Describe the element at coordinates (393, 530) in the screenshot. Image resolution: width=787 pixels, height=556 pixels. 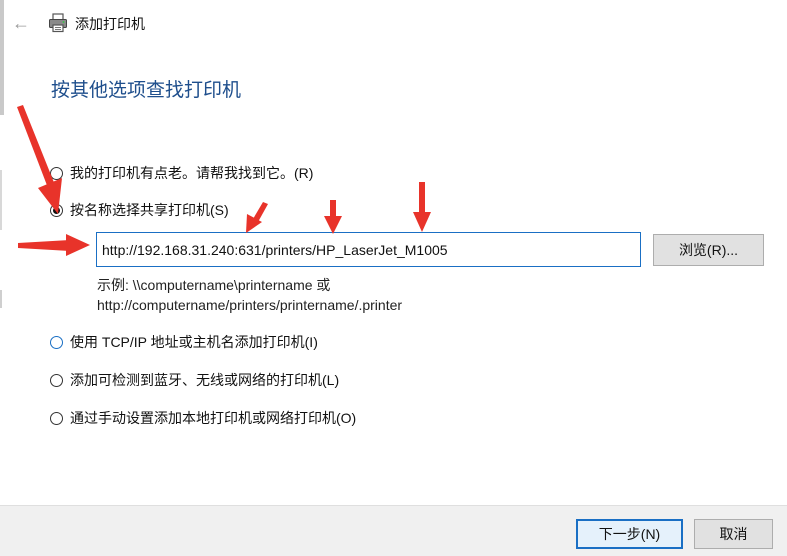
I see `dialog-footer: 下一步(N) 取消` at that location.